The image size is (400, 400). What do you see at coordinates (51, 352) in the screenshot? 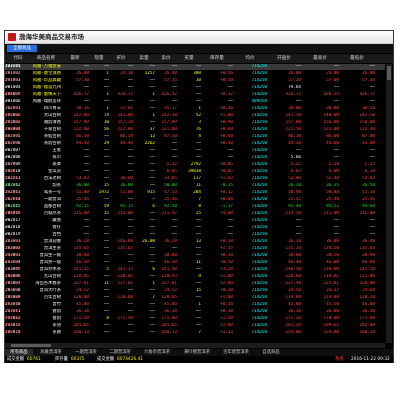
I see `category-tab: 风雅普洱茶` at bounding box center [51, 352].